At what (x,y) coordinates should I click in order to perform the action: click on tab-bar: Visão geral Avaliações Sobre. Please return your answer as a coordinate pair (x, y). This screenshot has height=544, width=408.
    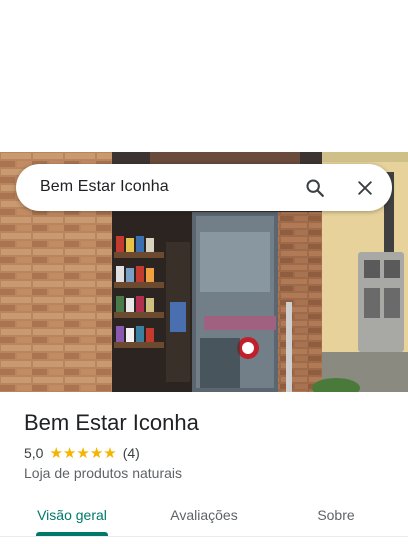
    Looking at the image, I should click on (204, 515).